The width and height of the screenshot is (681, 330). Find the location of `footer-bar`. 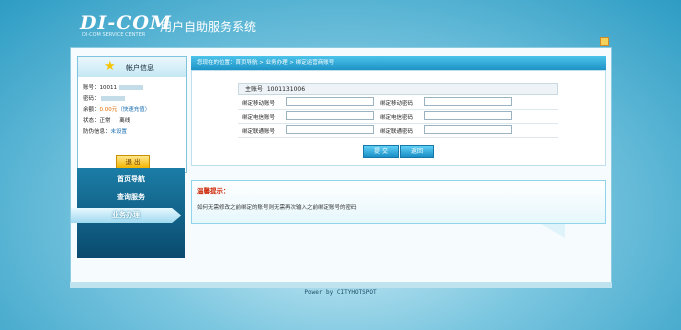

footer-bar is located at coordinates (341, 285).